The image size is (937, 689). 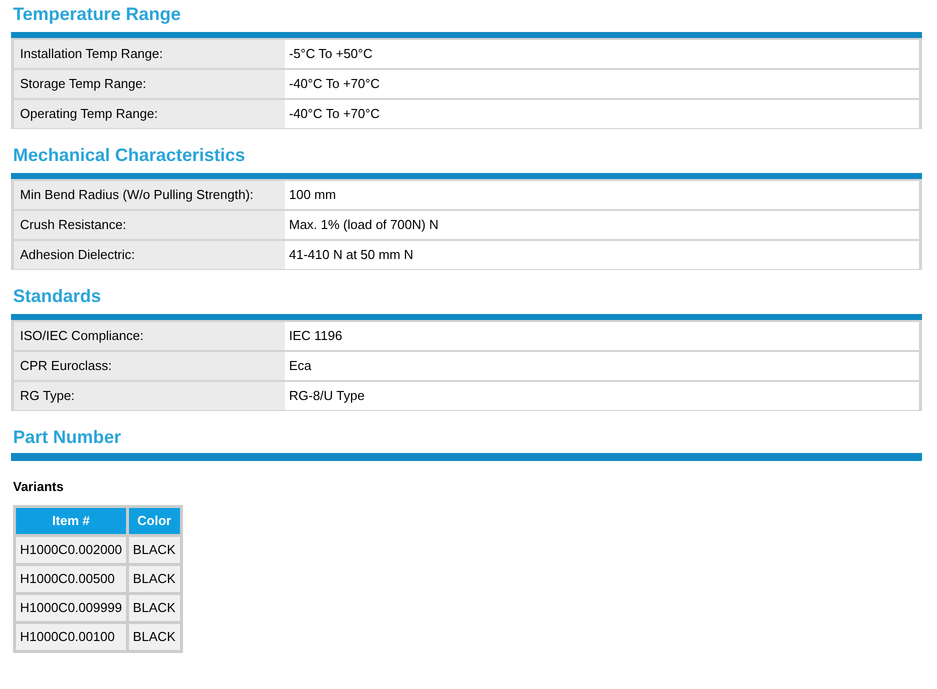 I want to click on section-heading: Part Number, so click(x=67, y=437).